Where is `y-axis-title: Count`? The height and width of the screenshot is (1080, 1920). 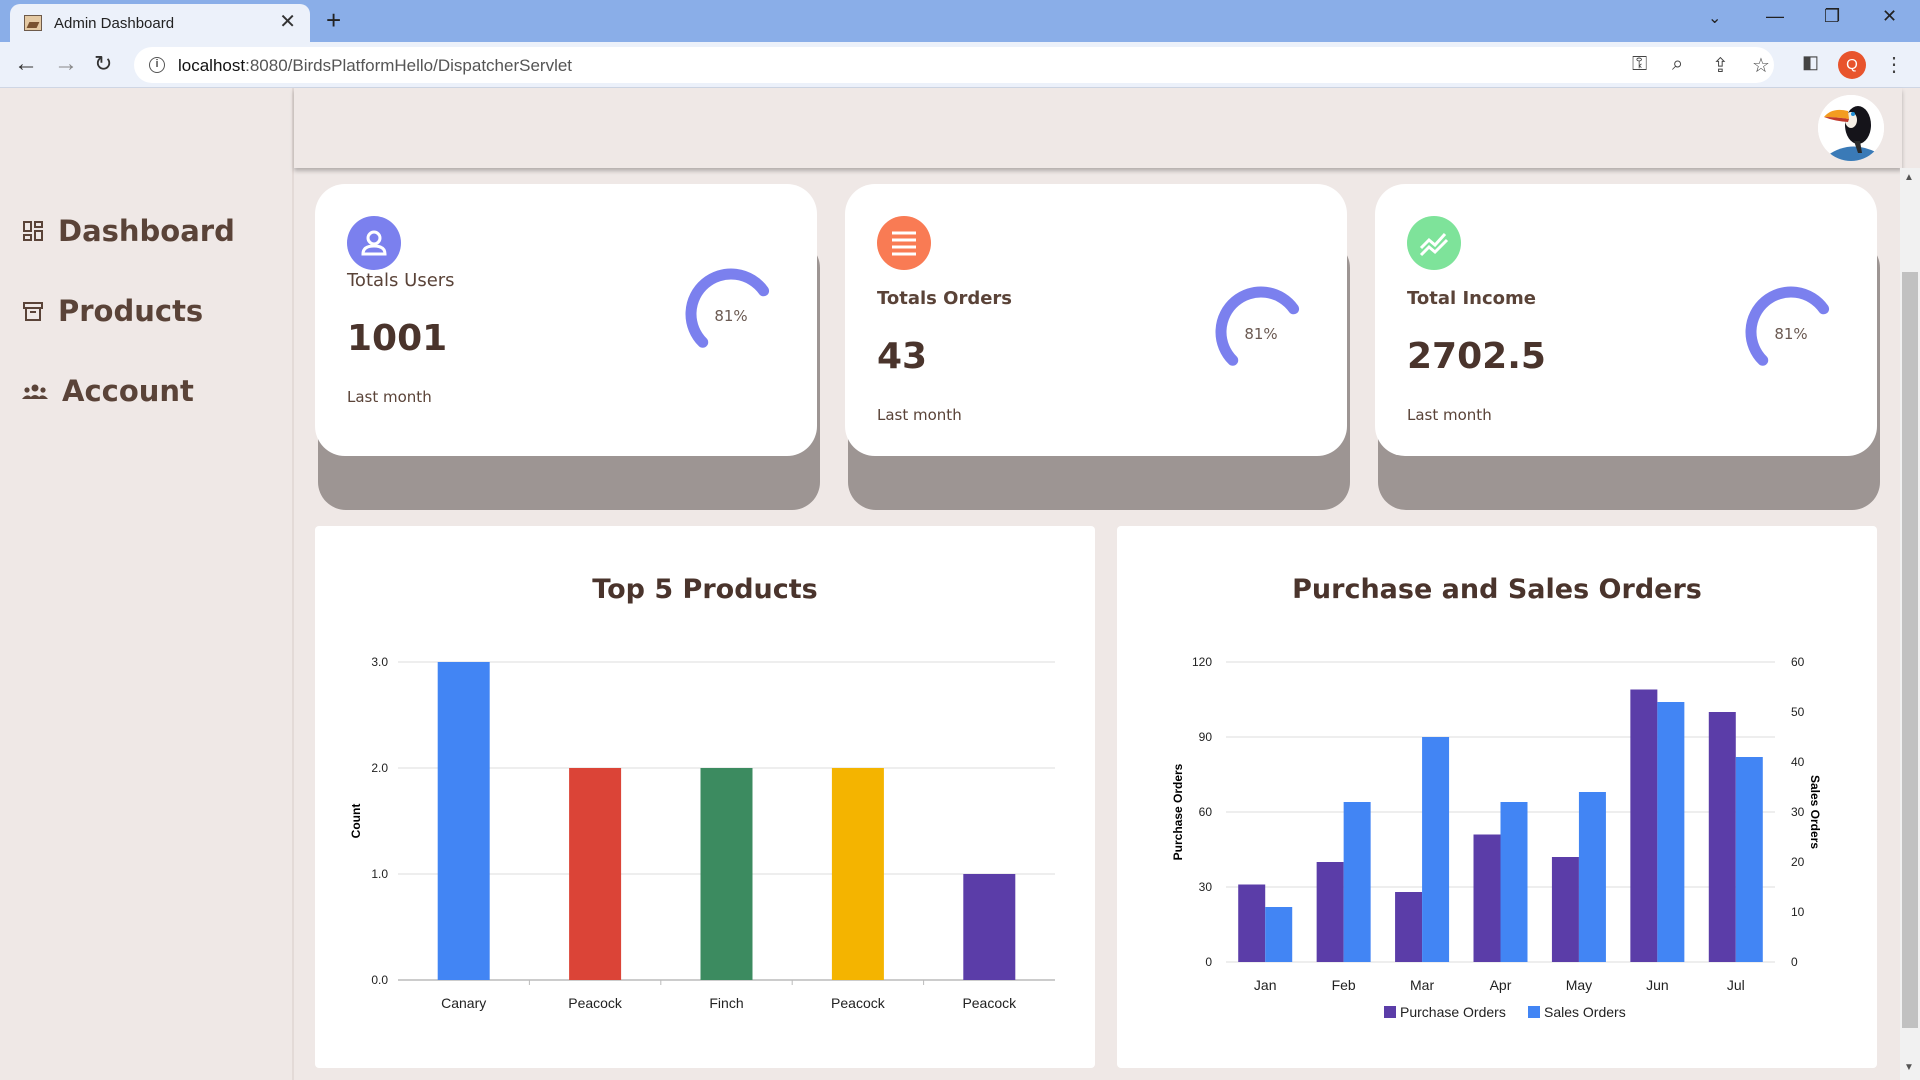 y-axis-title: Count is located at coordinates (356, 821).